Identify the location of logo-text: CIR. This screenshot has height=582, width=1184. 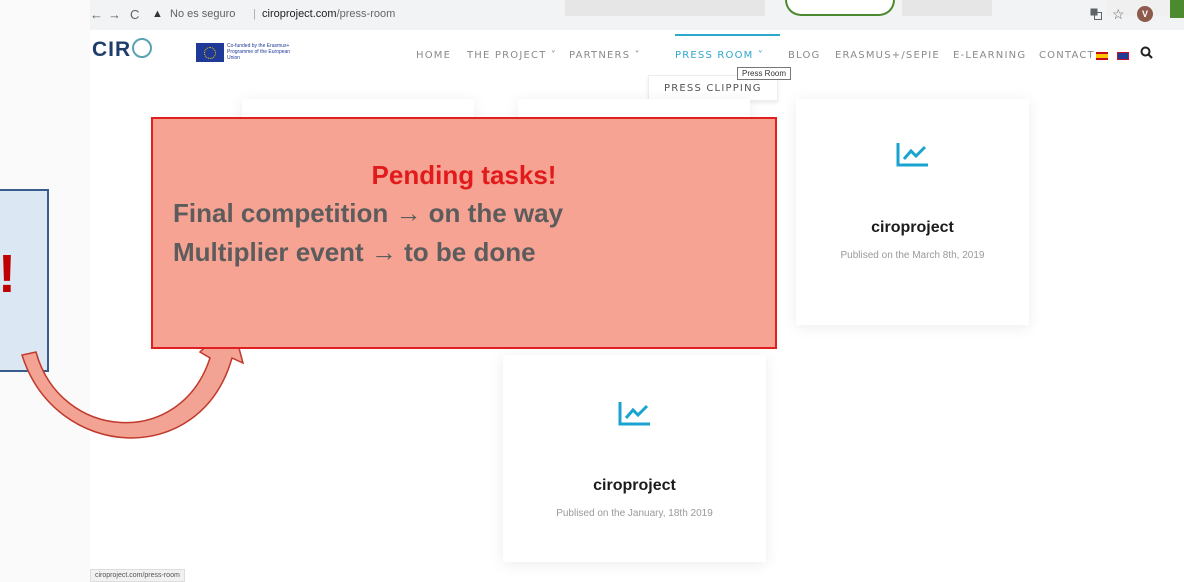
(112, 49).